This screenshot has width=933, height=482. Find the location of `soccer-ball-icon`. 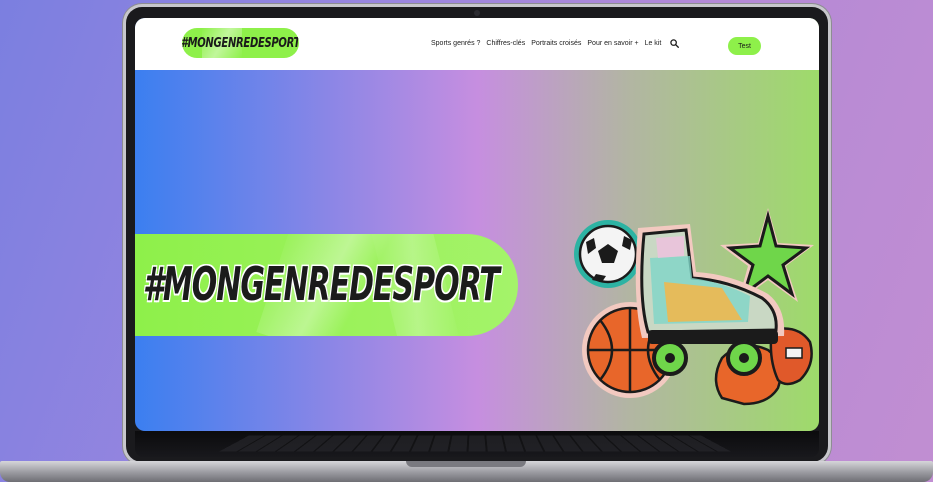

soccer-ball-icon is located at coordinates (608, 254).